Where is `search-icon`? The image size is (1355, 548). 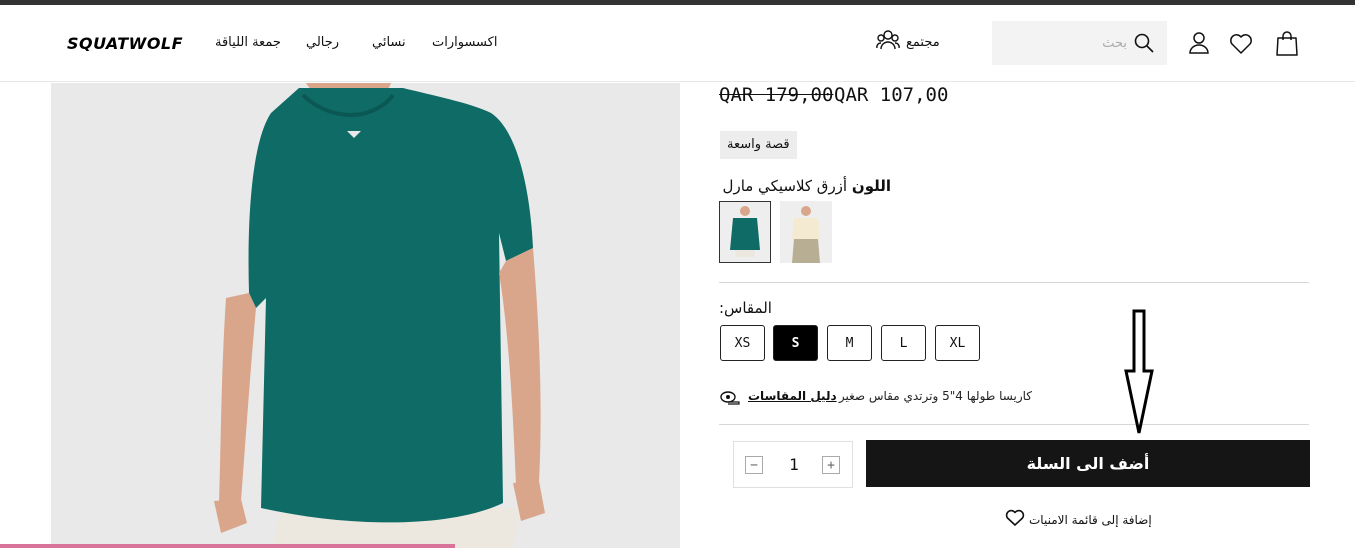 search-icon is located at coordinates (1144, 45).